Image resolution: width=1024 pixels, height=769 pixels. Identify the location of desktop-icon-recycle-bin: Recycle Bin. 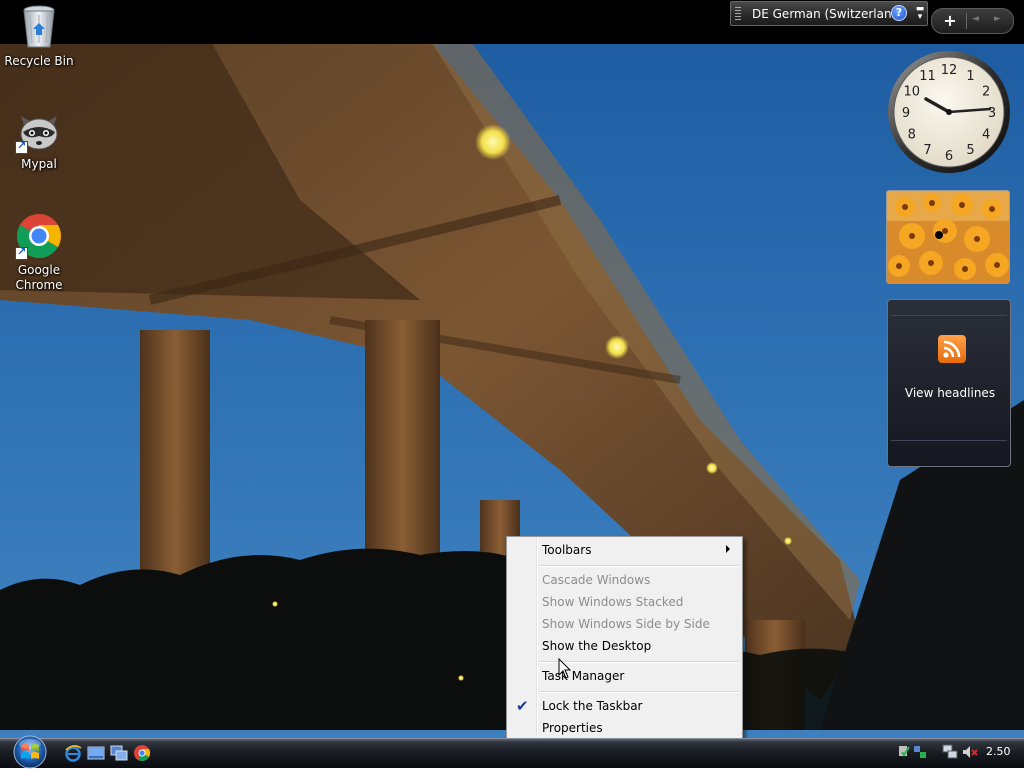
(39, 36).